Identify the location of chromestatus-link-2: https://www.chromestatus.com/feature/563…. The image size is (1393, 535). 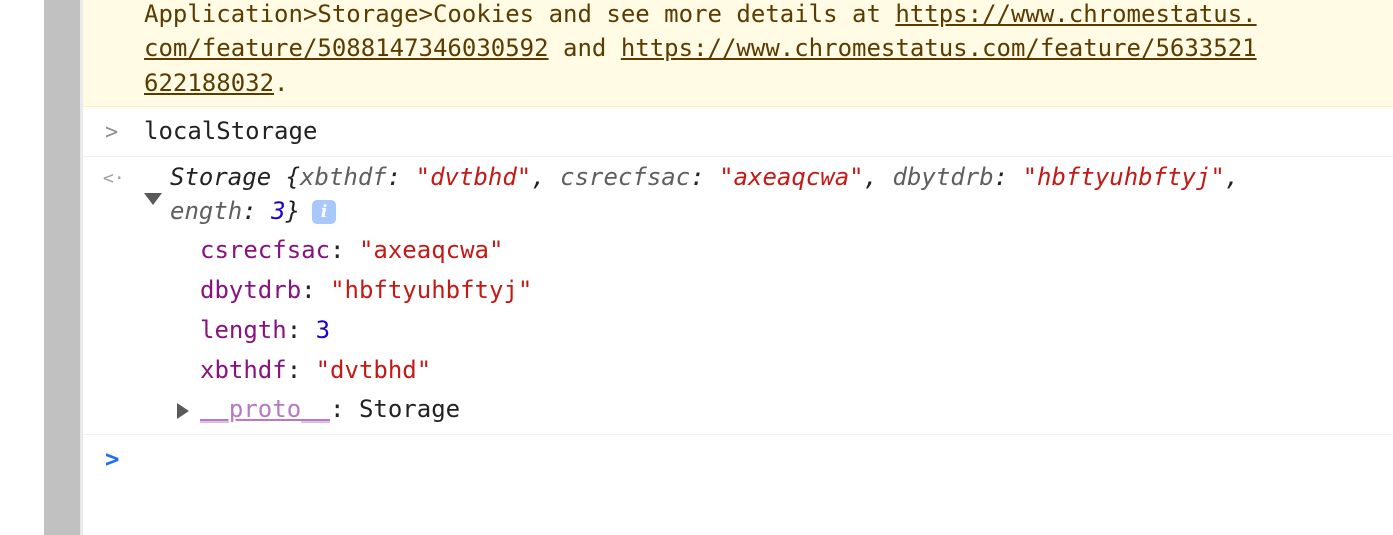
(939, 48).